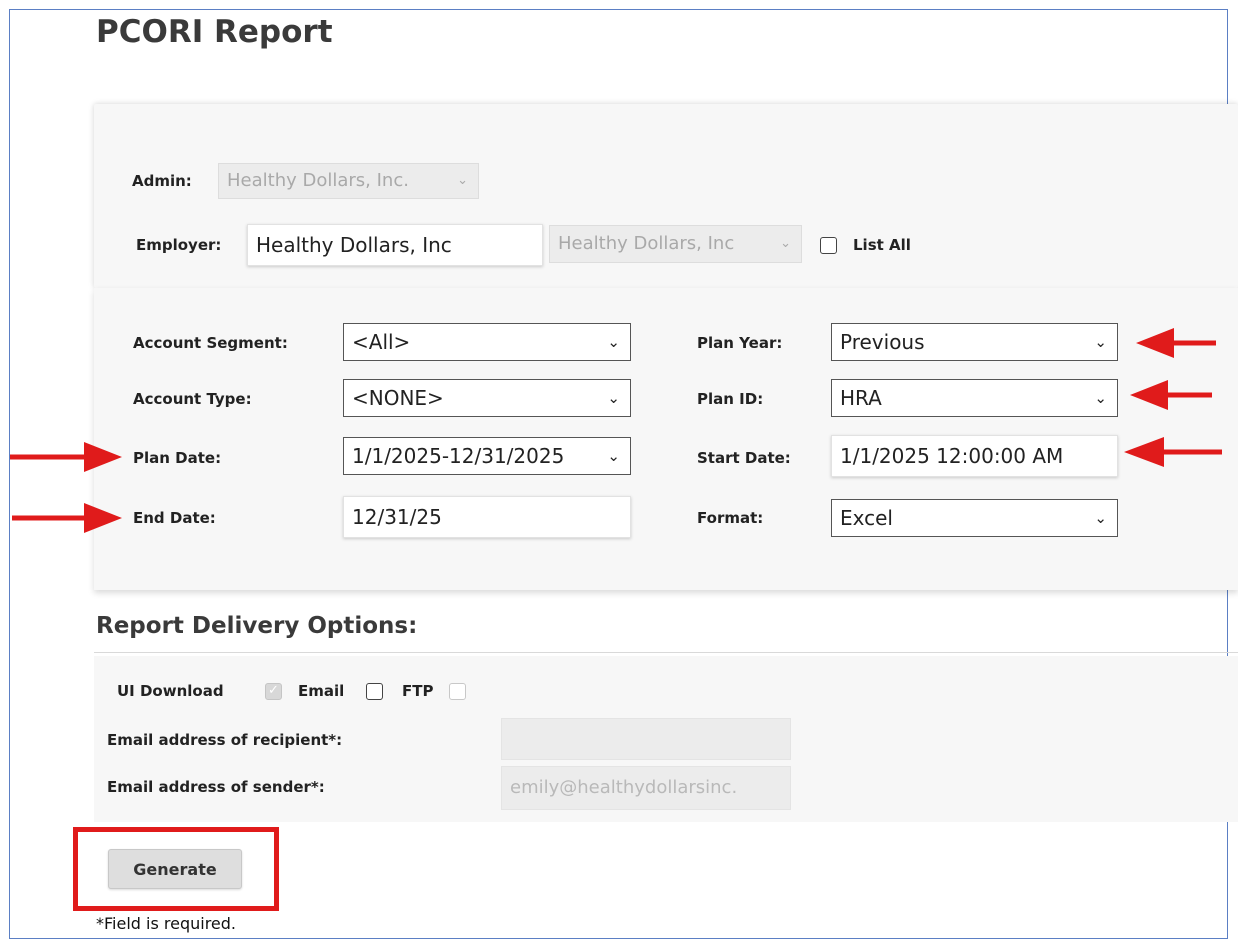 Image resolution: width=1238 pixels, height=939 pixels. Describe the element at coordinates (170, 691) in the screenshot. I see `ui-download-label: UI Download` at that location.